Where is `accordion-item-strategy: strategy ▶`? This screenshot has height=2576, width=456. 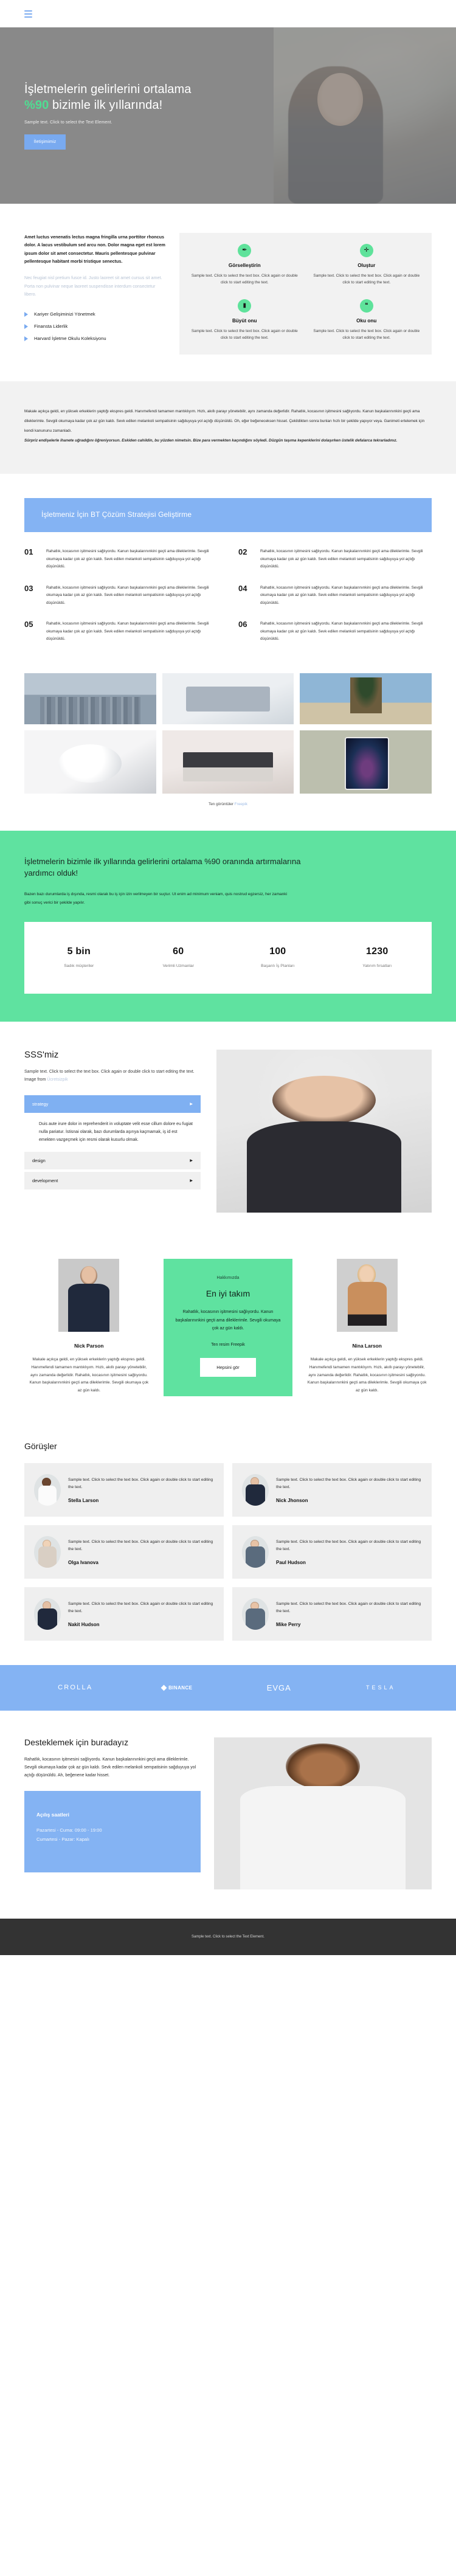
accordion-item-strategy: strategy ▶ is located at coordinates (112, 1104).